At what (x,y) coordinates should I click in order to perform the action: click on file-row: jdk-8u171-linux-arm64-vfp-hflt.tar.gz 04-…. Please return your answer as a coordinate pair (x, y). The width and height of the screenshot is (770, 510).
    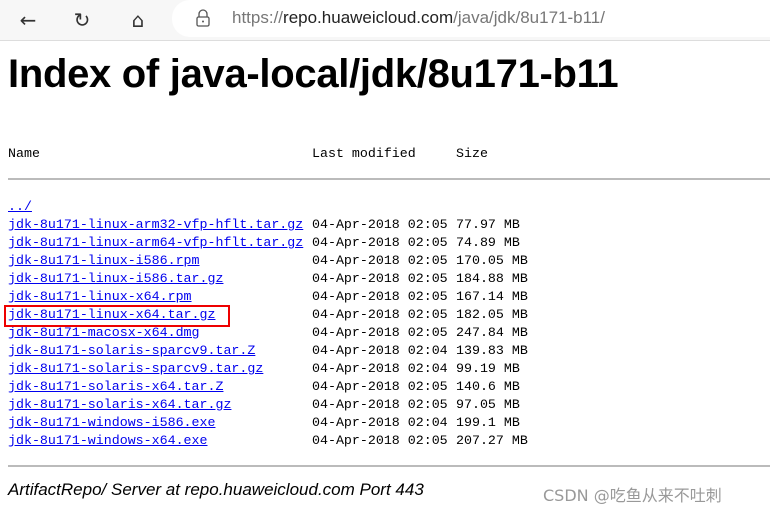
    Looking at the image, I should click on (264, 243).